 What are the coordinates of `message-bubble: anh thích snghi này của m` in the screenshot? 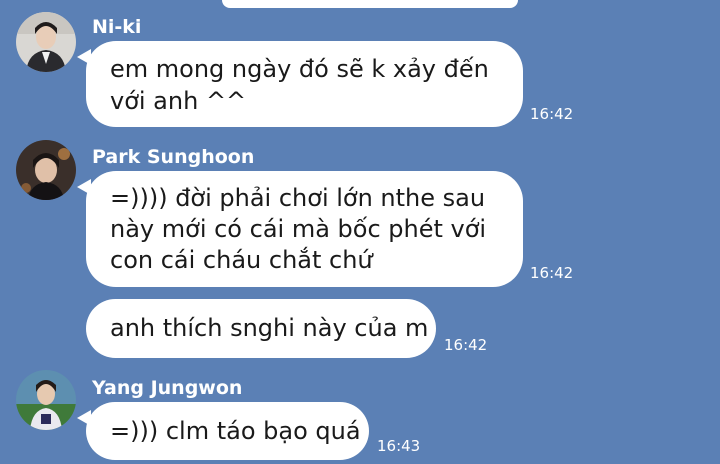 It's located at (261, 328).